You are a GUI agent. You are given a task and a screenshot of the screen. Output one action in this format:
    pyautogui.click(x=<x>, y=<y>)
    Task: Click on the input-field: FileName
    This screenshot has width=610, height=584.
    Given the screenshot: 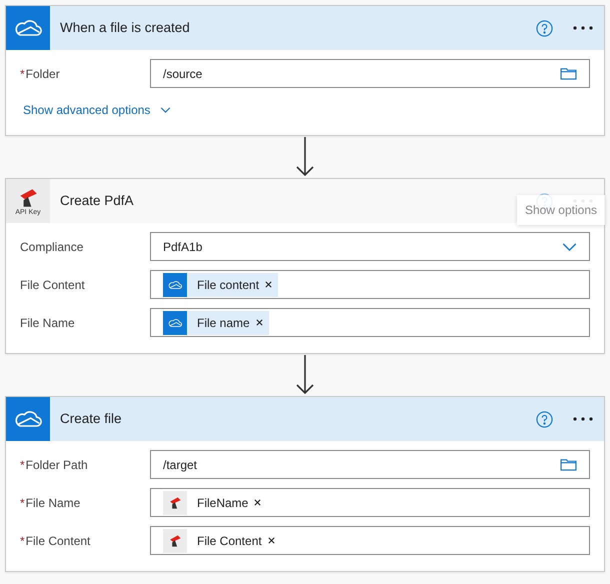 What is the action you would take?
    pyautogui.click(x=370, y=502)
    